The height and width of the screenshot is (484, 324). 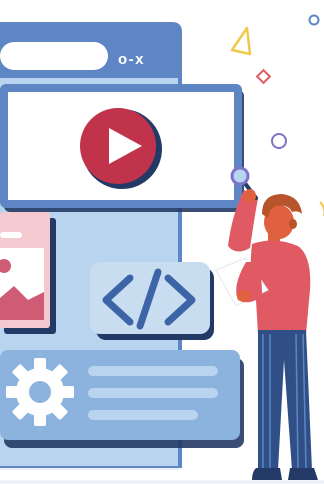 I want to click on address-bar, so click(x=54, y=56).